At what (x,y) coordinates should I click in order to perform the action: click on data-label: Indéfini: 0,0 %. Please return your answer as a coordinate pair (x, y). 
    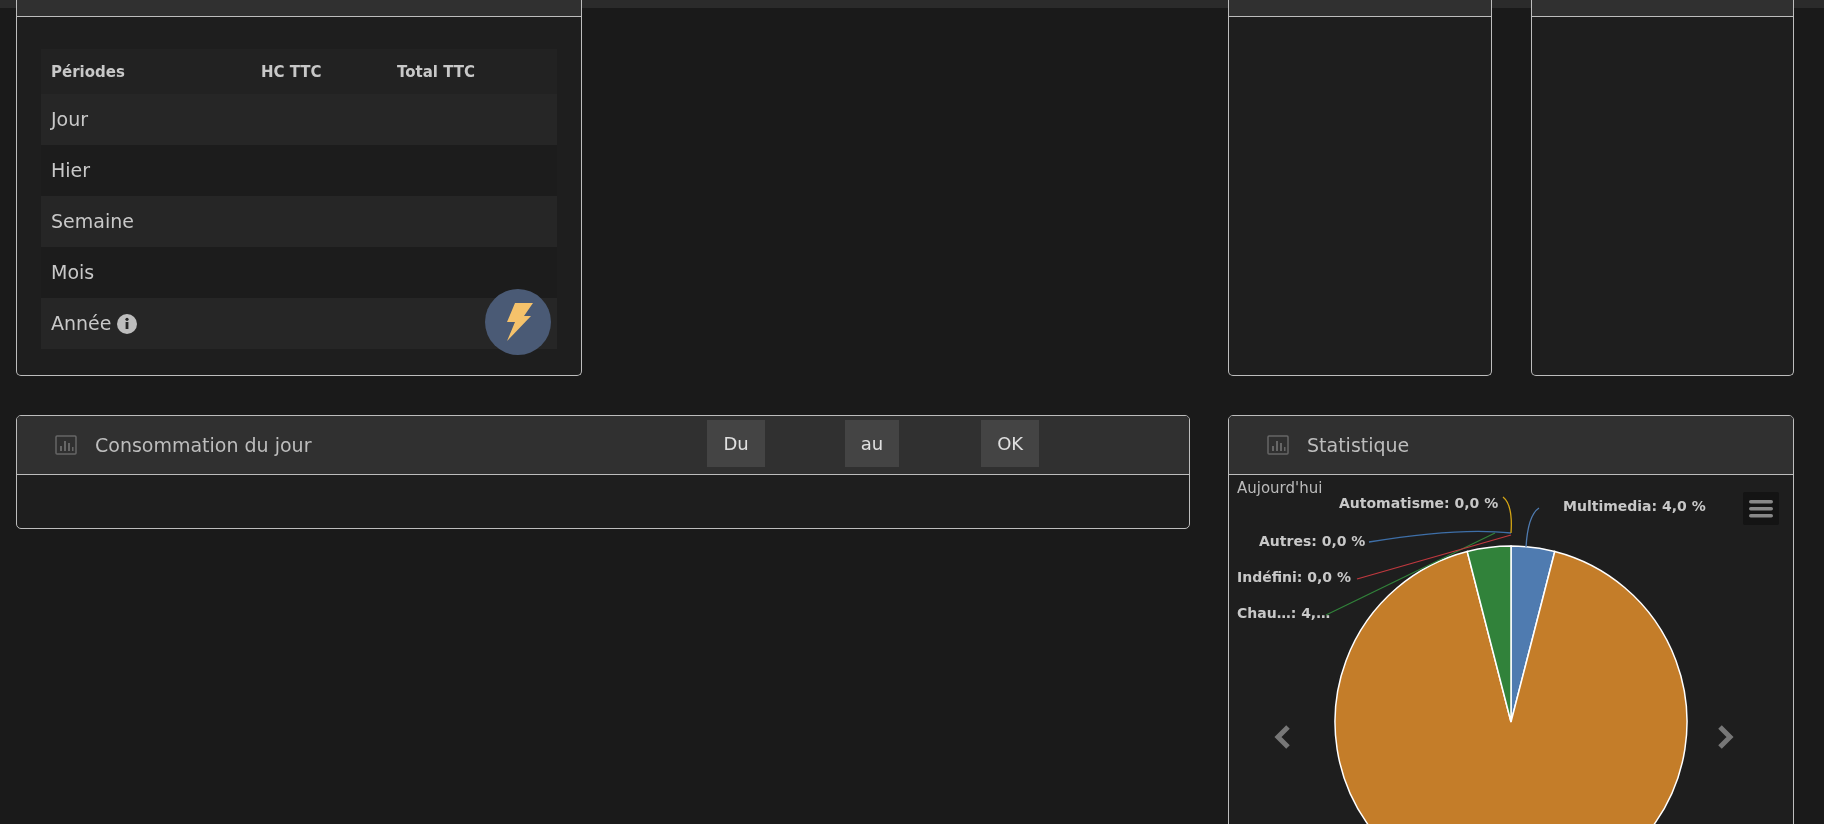
    Looking at the image, I should click on (1294, 577).